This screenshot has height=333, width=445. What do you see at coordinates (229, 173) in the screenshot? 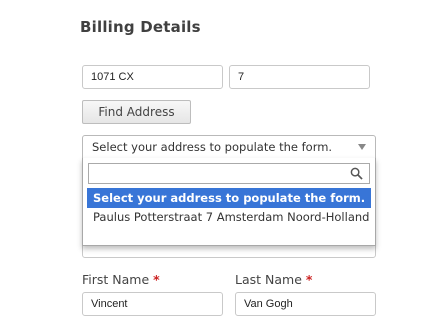
I see `address-search-input` at bounding box center [229, 173].